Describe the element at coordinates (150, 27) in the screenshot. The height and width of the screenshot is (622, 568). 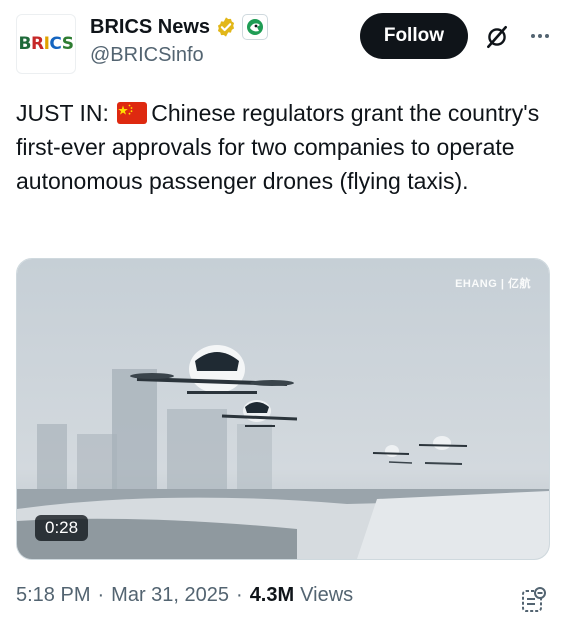
I see `display-name: BRICS News` at that location.